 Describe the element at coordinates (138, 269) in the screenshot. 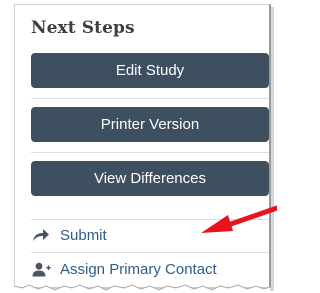

I see `assign-primary-contact-label: Assign Primary Contact` at that location.